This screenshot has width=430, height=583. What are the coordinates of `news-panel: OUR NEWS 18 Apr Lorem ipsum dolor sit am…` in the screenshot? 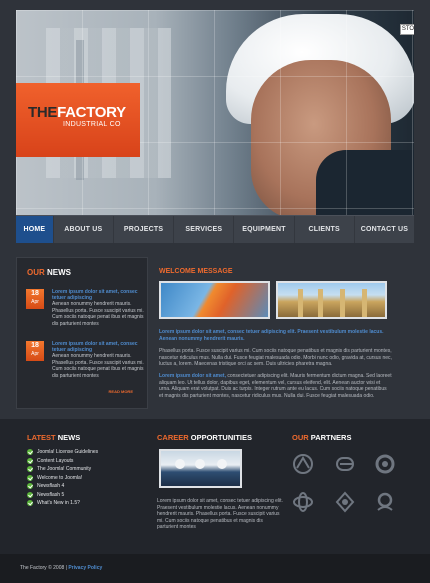 It's located at (82, 333).